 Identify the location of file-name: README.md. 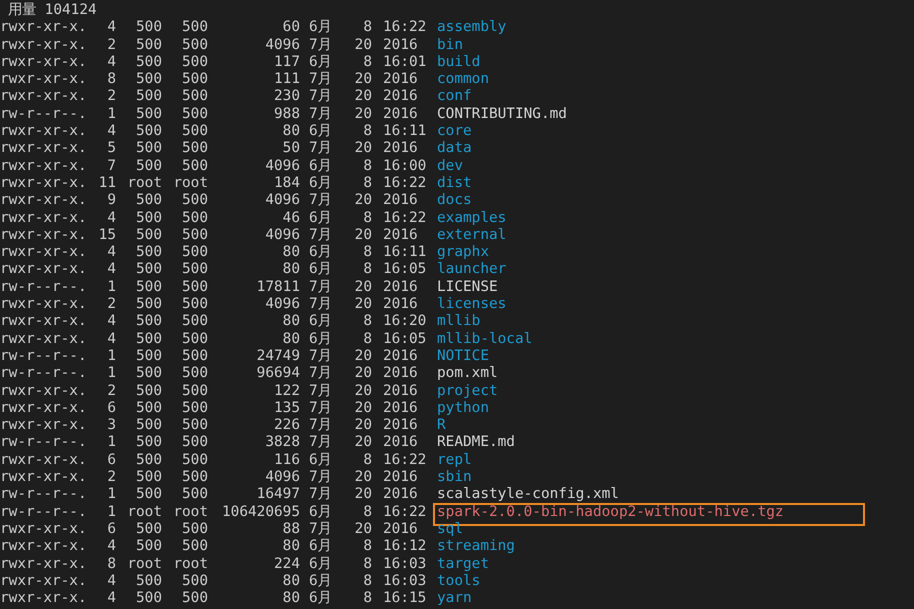
(476, 443).